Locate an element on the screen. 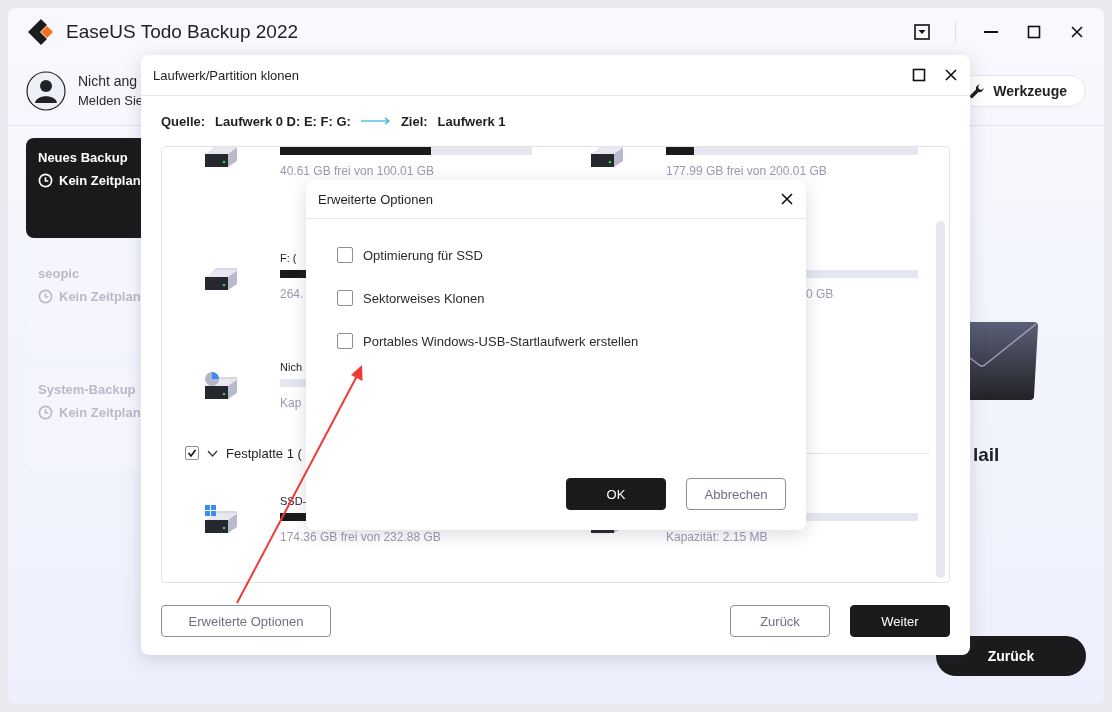 Image resolution: width=1112 pixels, height=712 pixels. dropdown-icon is located at coordinates (922, 32).